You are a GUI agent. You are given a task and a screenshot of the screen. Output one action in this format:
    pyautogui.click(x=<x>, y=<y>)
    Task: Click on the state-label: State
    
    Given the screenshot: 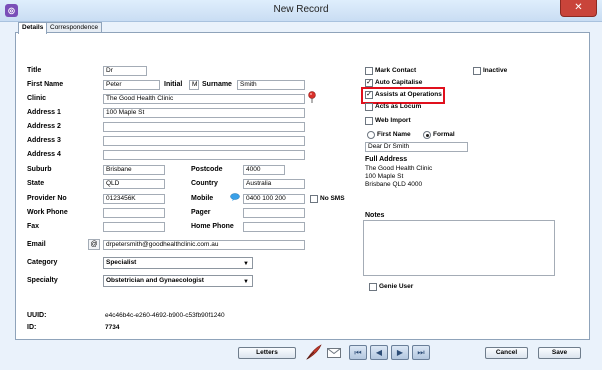 What is the action you would take?
    pyautogui.click(x=36, y=183)
    